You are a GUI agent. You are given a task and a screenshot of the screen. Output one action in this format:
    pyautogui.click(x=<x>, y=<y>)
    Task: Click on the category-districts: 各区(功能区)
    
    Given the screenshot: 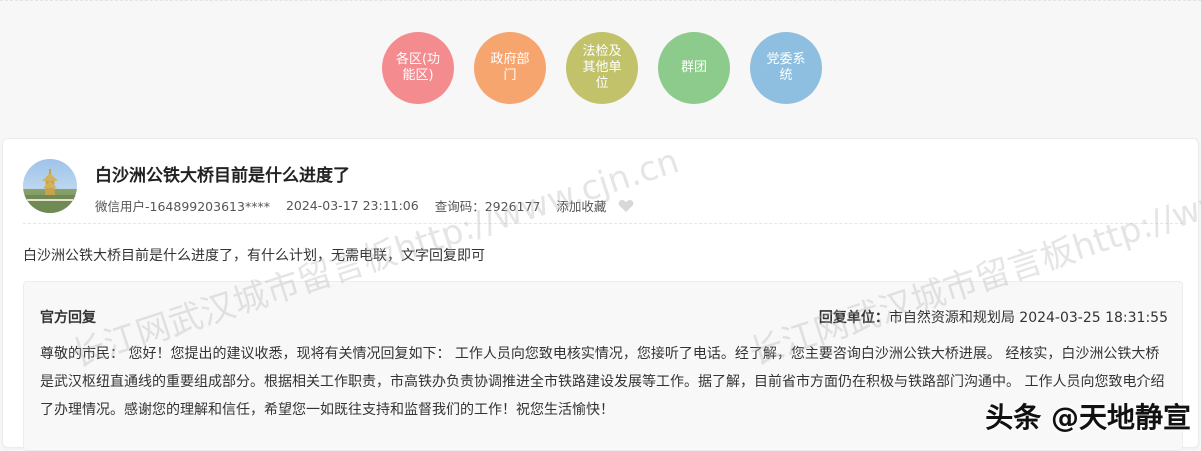 What is the action you would take?
    pyautogui.click(x=418, y=68)
    